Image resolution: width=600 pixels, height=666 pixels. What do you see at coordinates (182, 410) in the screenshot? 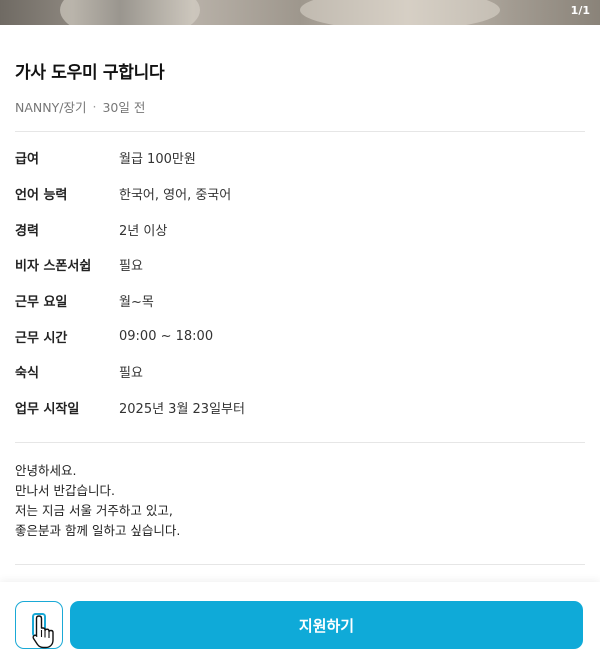
I see `detail-value: 2025년 3월 23일부터` at bounding box center [182, 410].